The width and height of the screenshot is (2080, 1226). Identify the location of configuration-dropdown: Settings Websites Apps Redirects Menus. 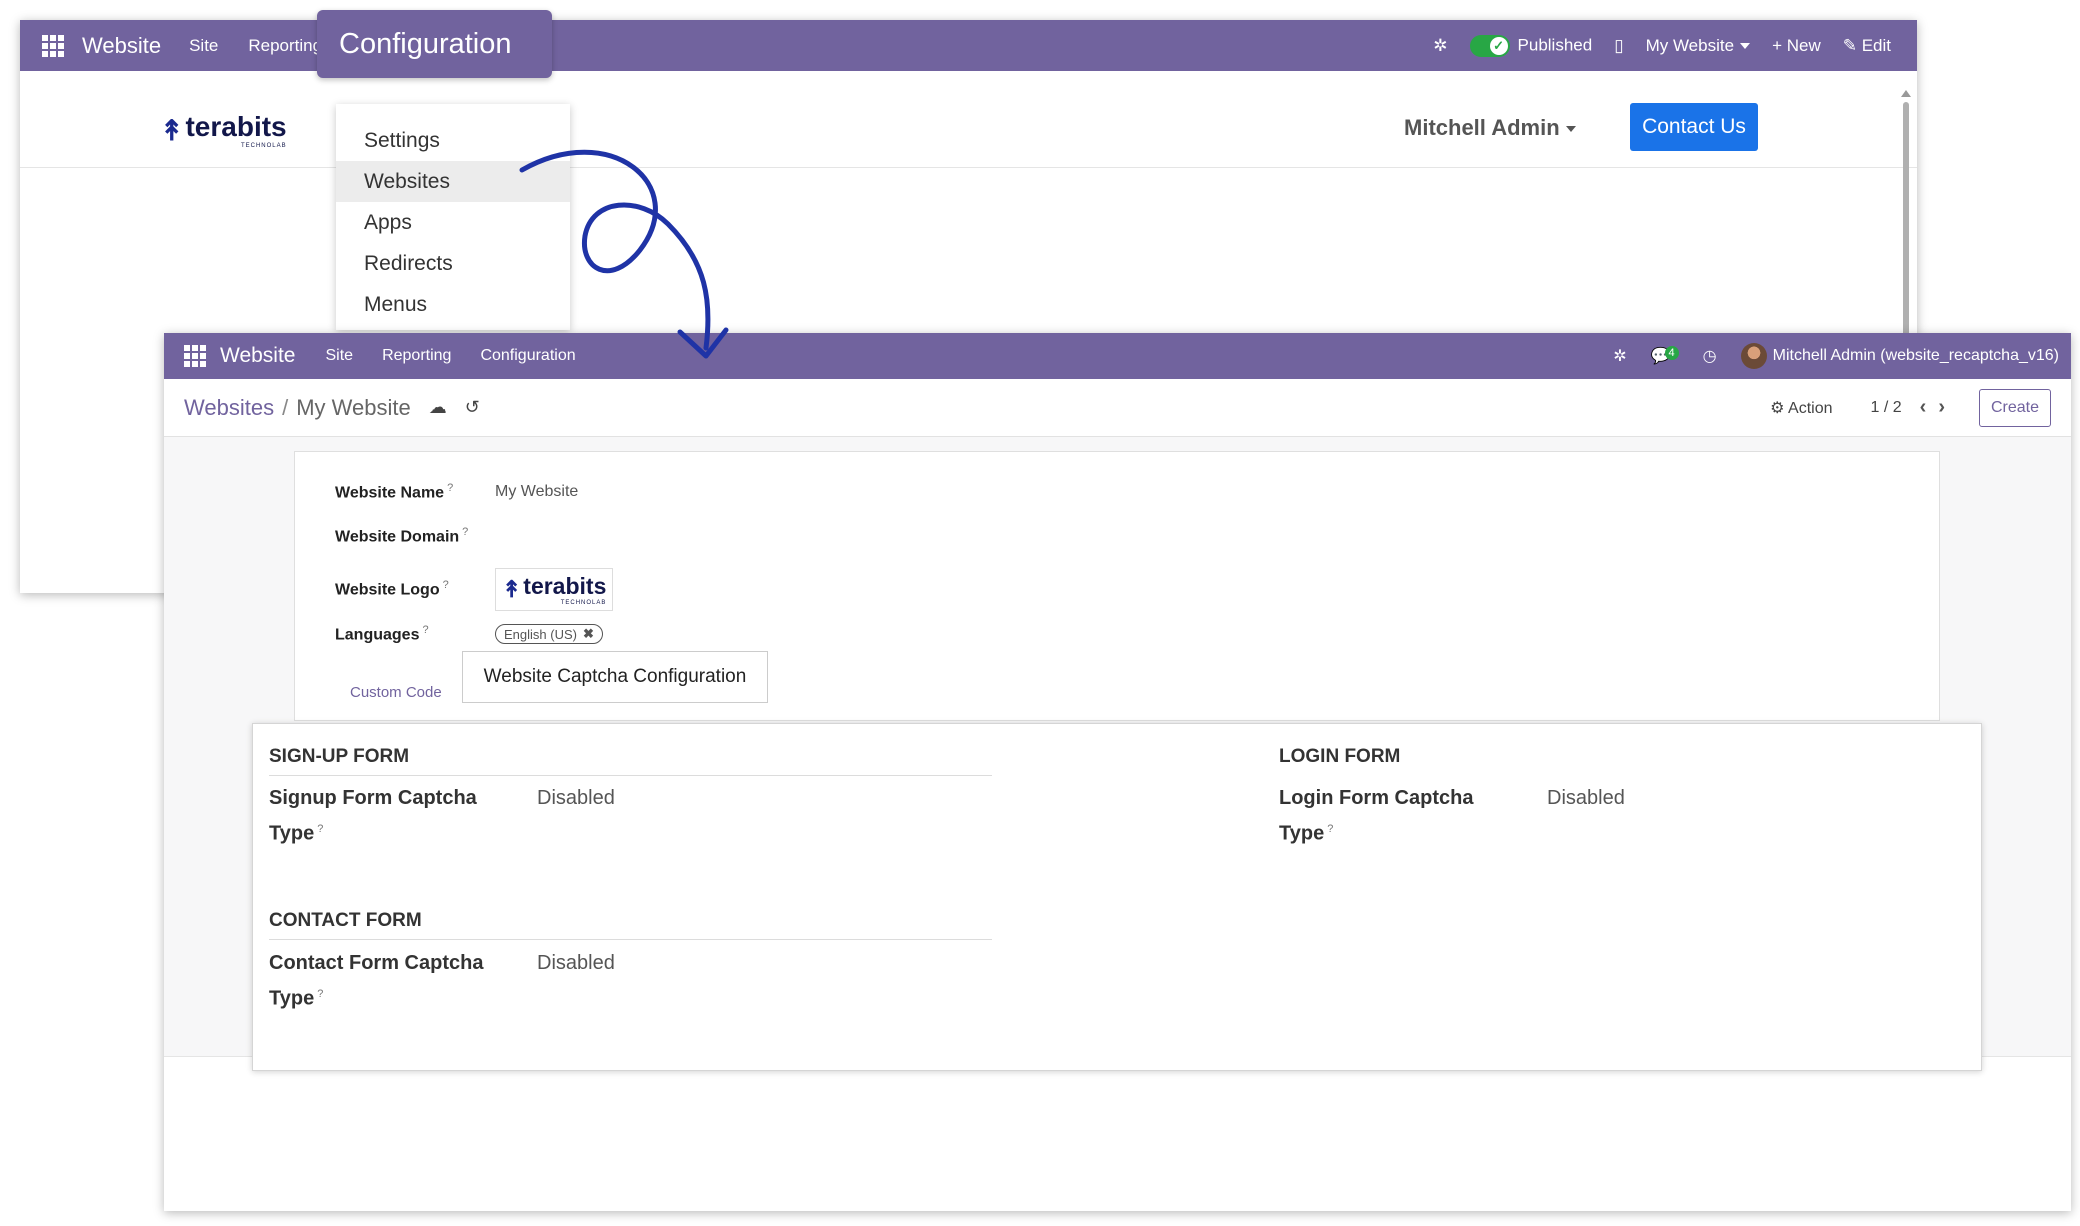
(453, 217).